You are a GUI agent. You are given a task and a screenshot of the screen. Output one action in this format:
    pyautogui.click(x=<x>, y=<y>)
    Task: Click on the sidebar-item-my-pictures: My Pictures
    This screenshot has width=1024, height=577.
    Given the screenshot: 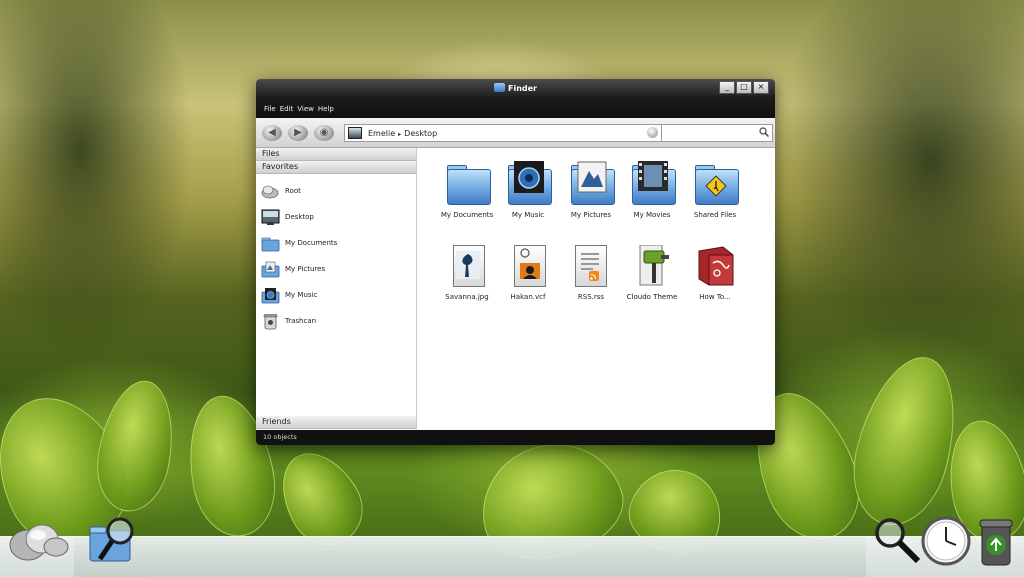 What is the action you would take?
    pyautogui.click(x=336, y=269)
    